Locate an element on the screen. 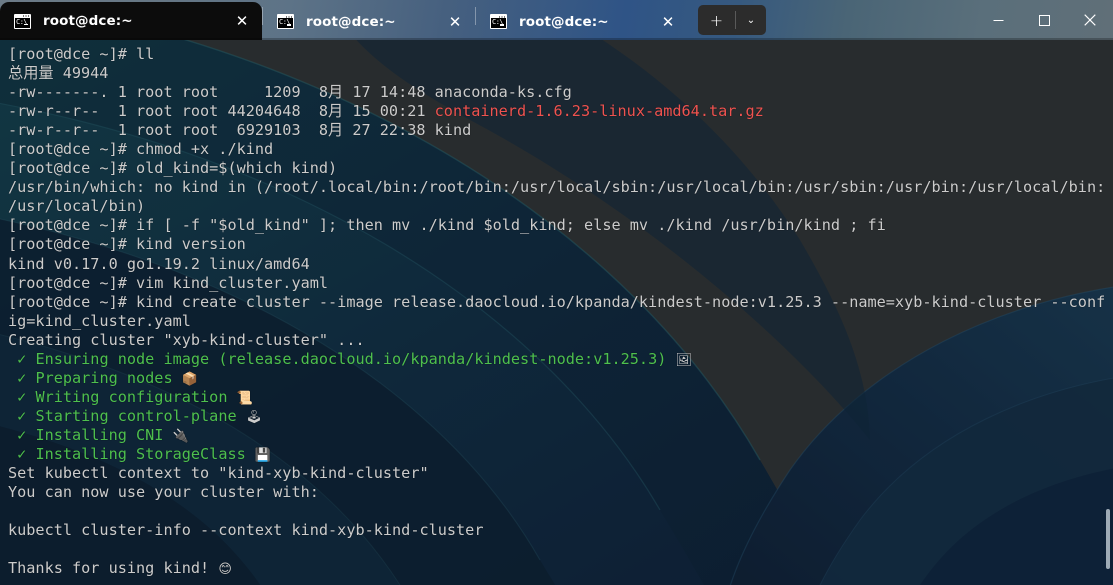 This screenshot has width=1113, height=585. new-tab-button: + is located at coordinates (716, 20).